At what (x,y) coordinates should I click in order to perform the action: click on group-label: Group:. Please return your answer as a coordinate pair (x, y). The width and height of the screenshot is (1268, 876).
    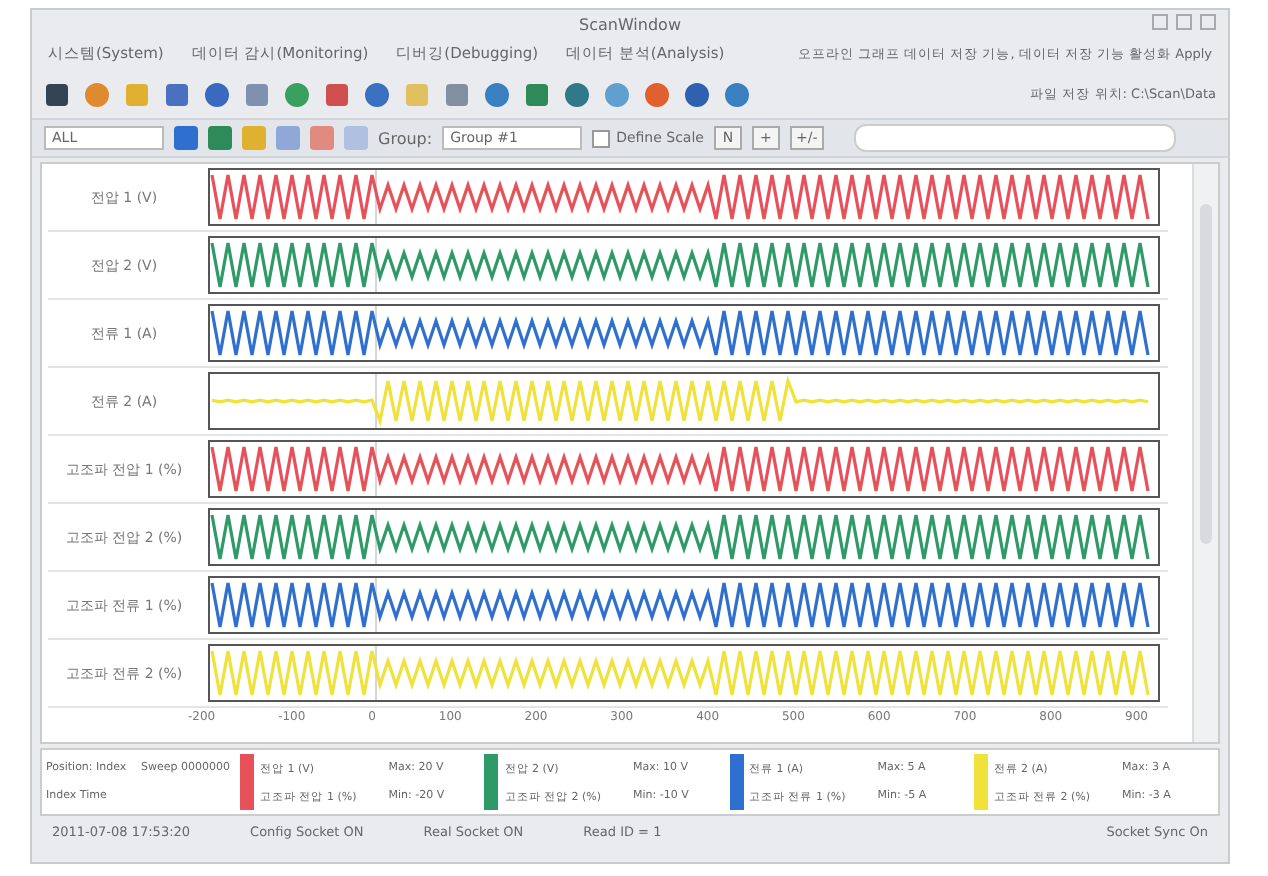
    Looking at the image, I should click on (405, 138).